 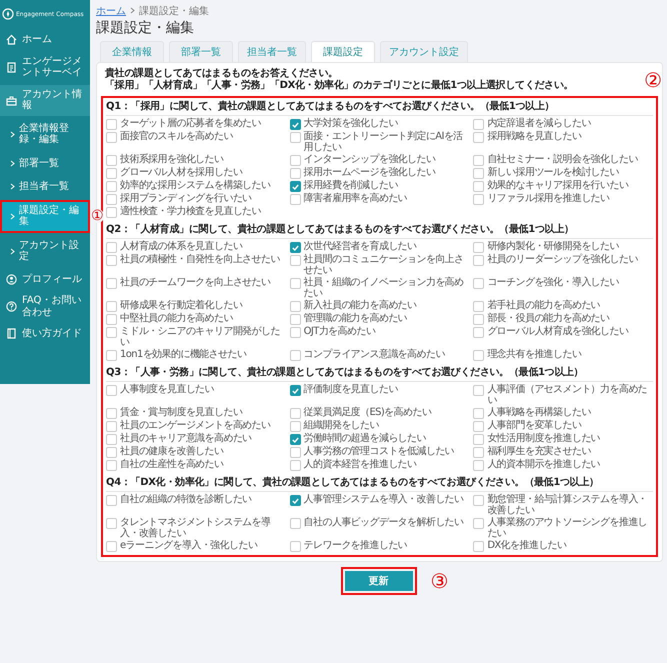 What do you see at coordinates (557, 331) in the screenshot?
I see `option-label: グローバル人材育成を強化したい` at bounding box center [557, 331].